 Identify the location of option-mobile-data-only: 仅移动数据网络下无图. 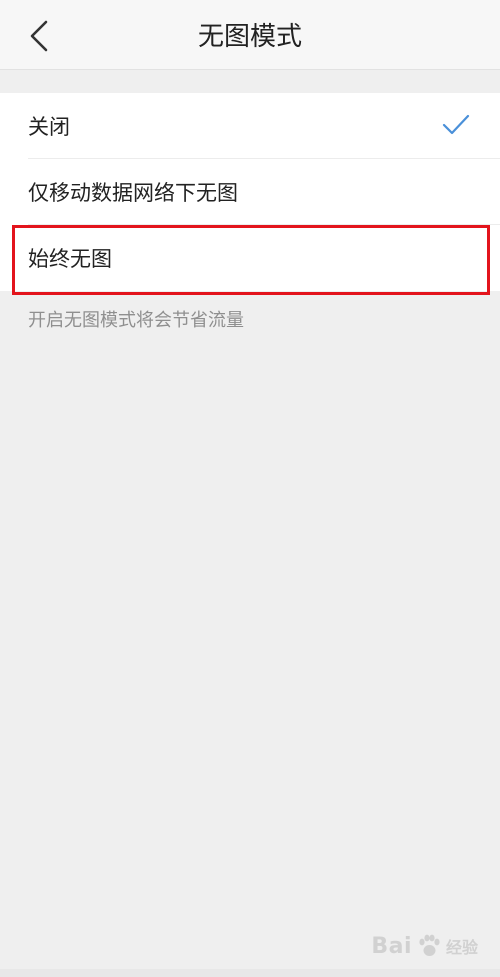
(250, 192).